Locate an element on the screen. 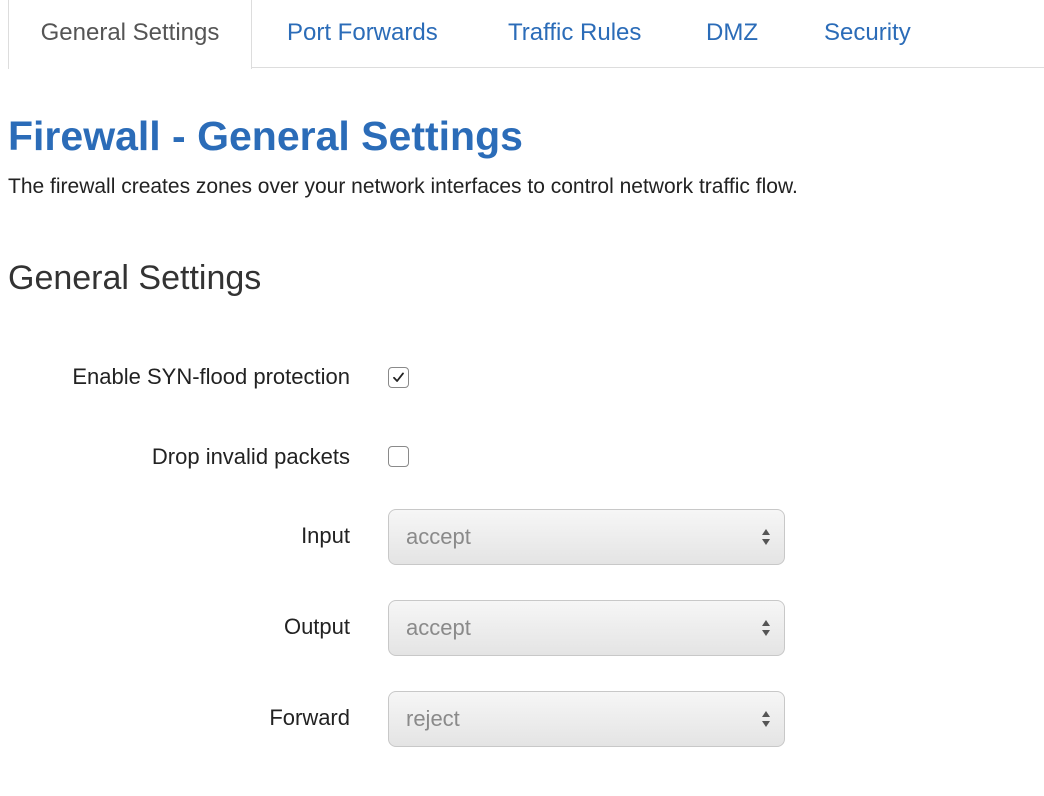 Image resolution: width=1044 pixels, height=796 pixels. tab-port-forwards: Port Forwards is located at coordinates (362, 34).